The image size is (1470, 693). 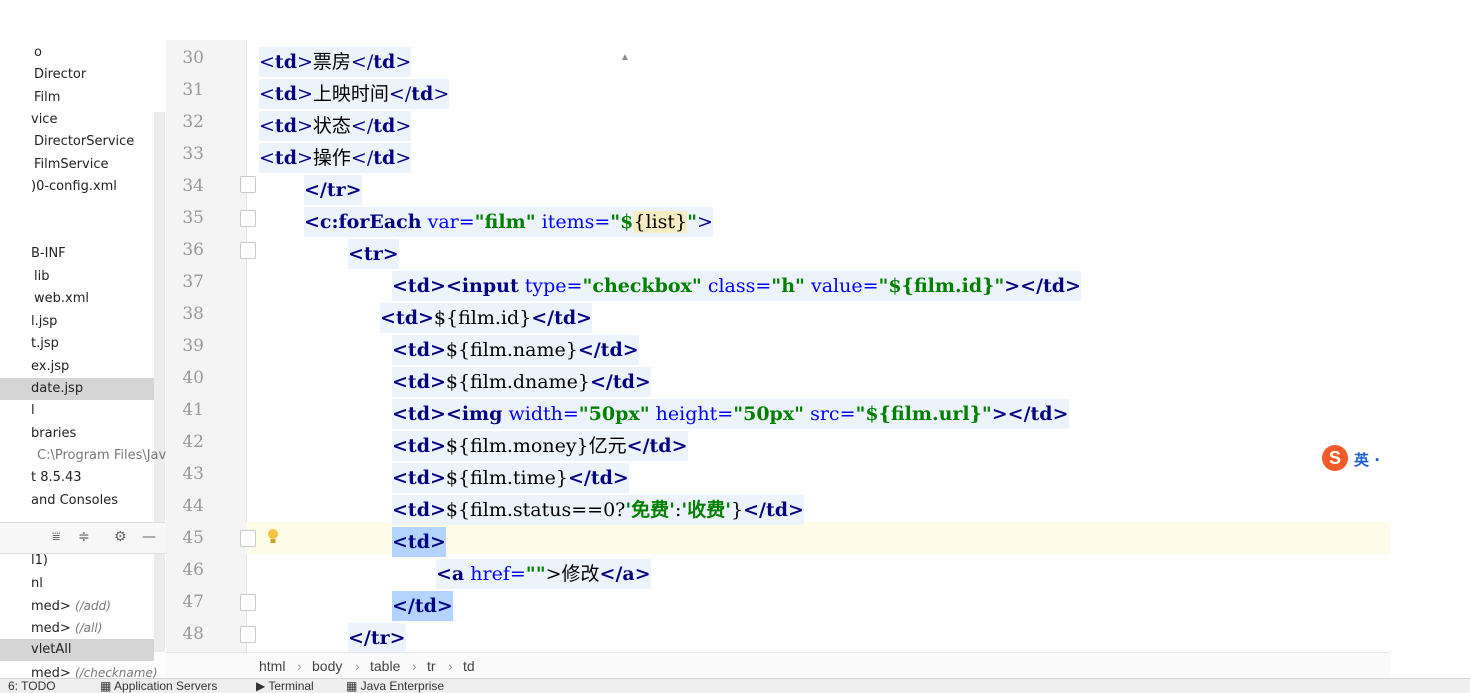 I want to click on lightbulb-icon, so click(x=273, y=537).